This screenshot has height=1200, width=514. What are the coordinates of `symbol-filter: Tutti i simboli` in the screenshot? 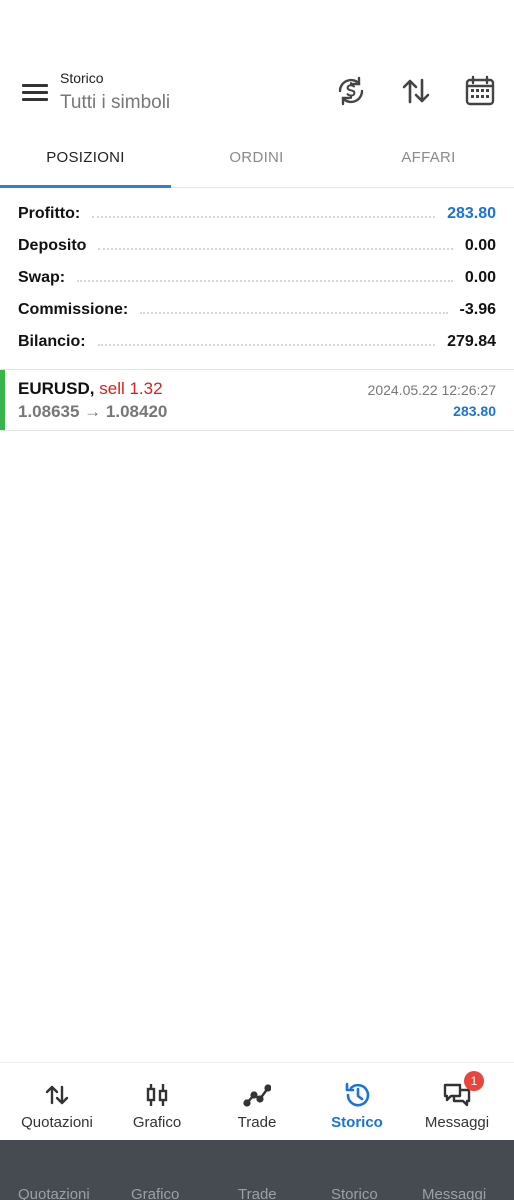 It's located at (115, 103).